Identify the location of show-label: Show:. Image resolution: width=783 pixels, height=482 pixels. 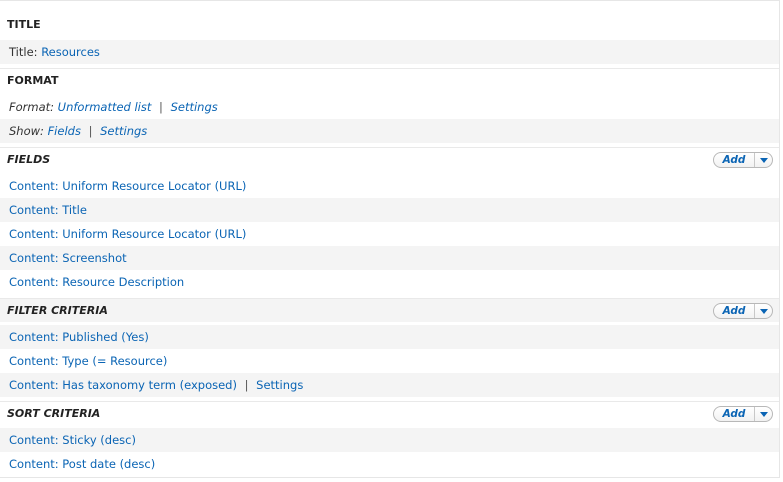
(26, 131).